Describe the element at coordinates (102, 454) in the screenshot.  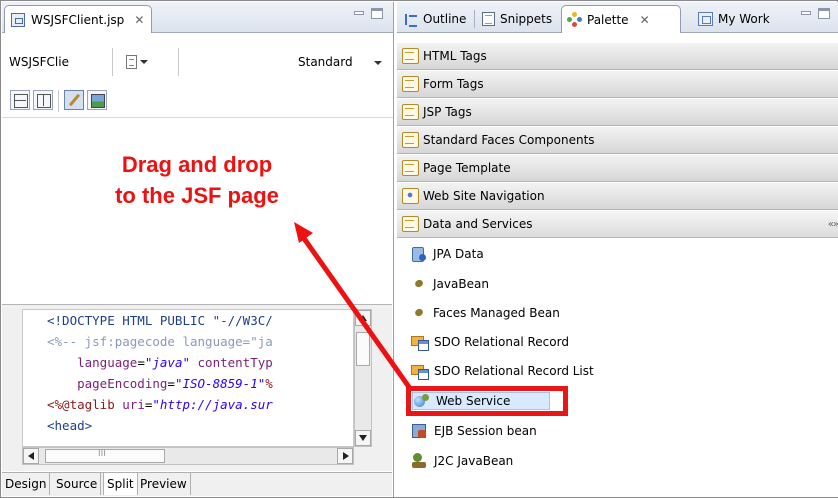
I see `scroll-grip: III` at that location.